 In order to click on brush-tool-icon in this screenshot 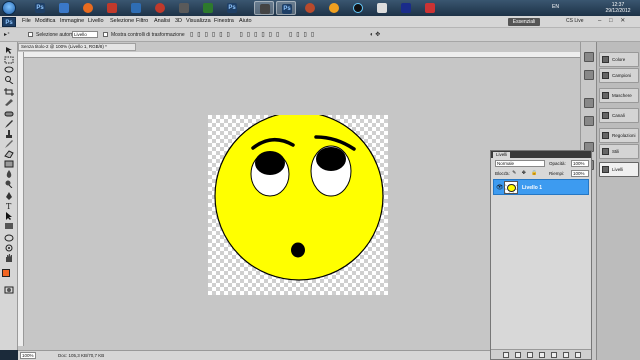, I will do `click(9, 124)`.